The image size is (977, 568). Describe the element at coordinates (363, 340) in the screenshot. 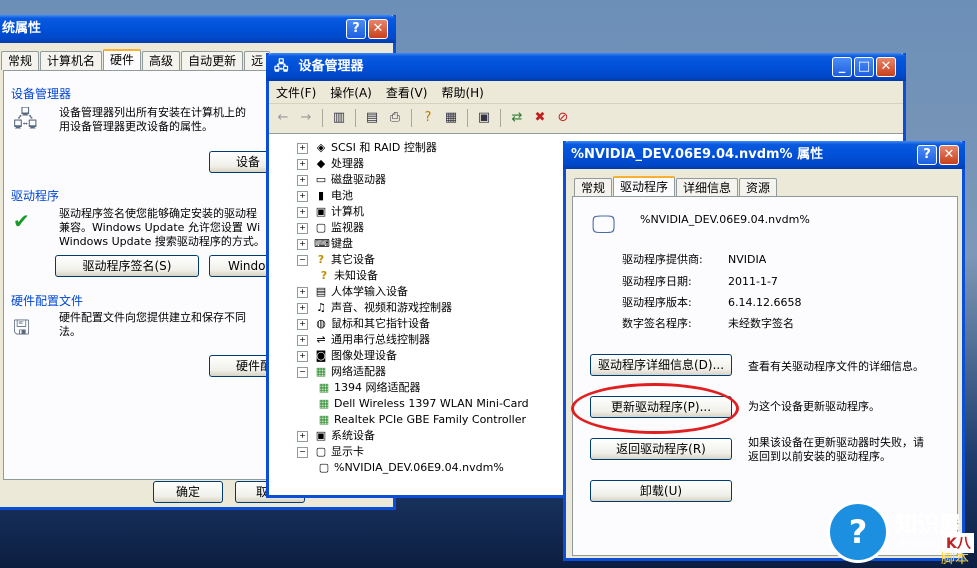

I see `tree-node: + ⇌ 通用串行总线控制器` at that location.